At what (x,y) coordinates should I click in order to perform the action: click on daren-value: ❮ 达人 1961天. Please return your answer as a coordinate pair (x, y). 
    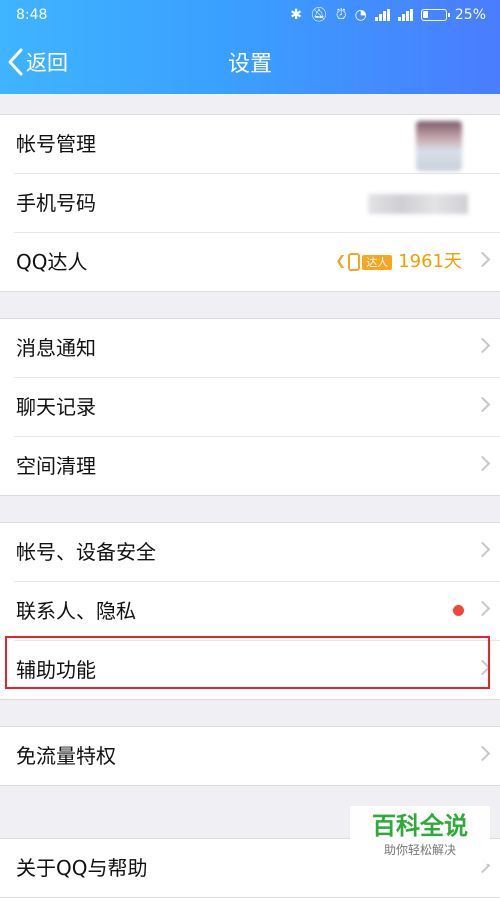
    Looking at the image, I should click on (398, 262).